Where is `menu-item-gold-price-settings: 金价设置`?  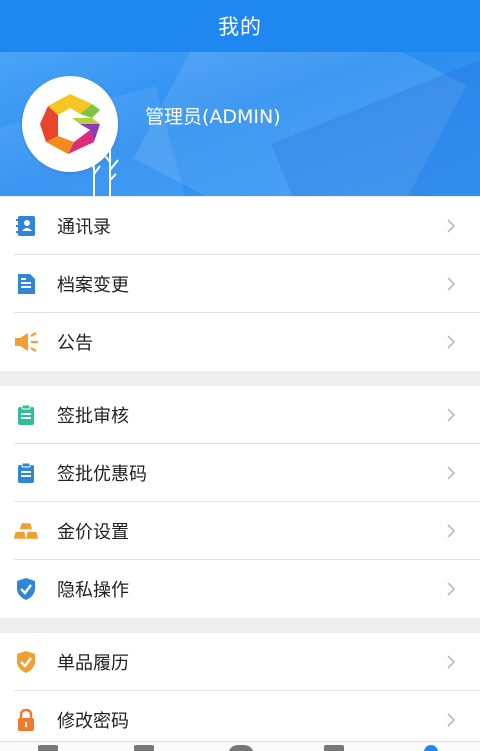 menu-item-gold-price-settings: 金价设置 is located at coordinates (240, 531).